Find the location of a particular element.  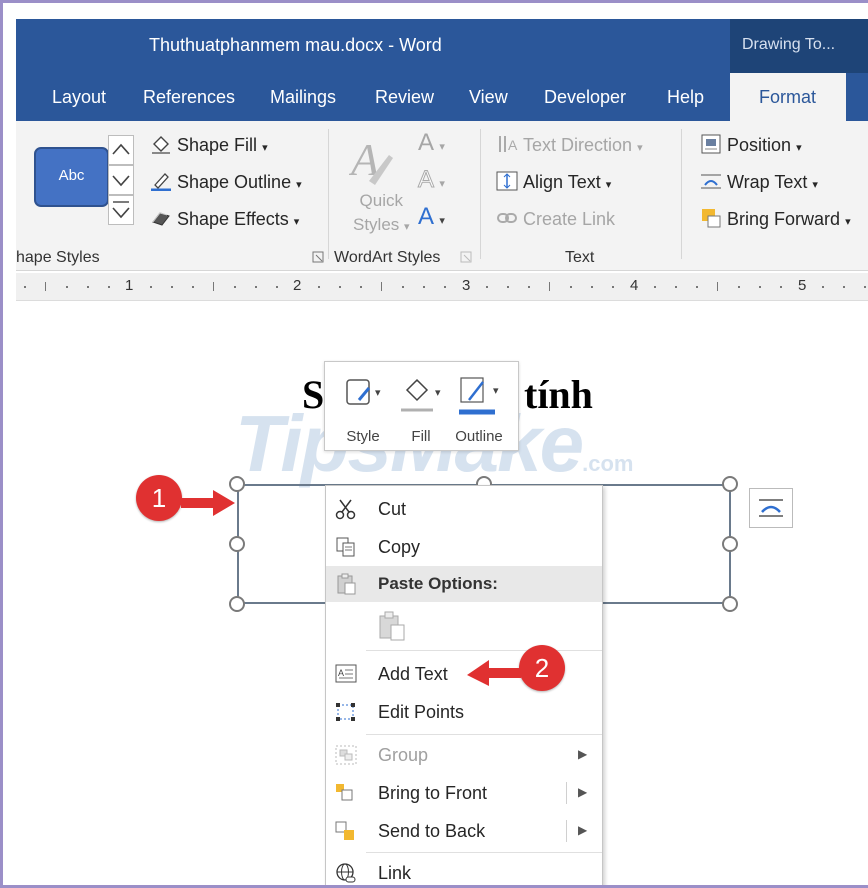

paste-keep-icon is located at coordinates (393, 626).